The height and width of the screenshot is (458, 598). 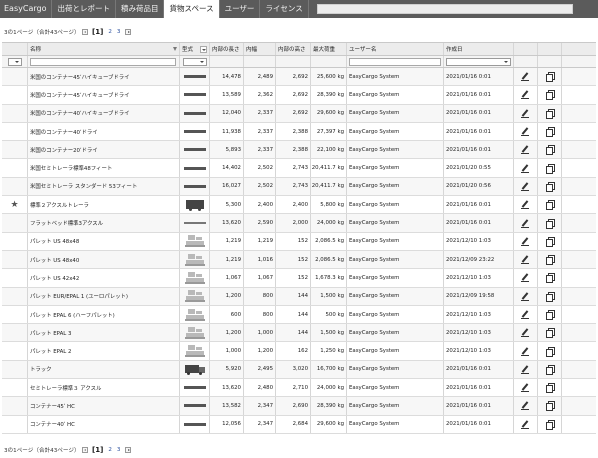 I want to click on favorite-cell: ★, so click(x=15, y=205).